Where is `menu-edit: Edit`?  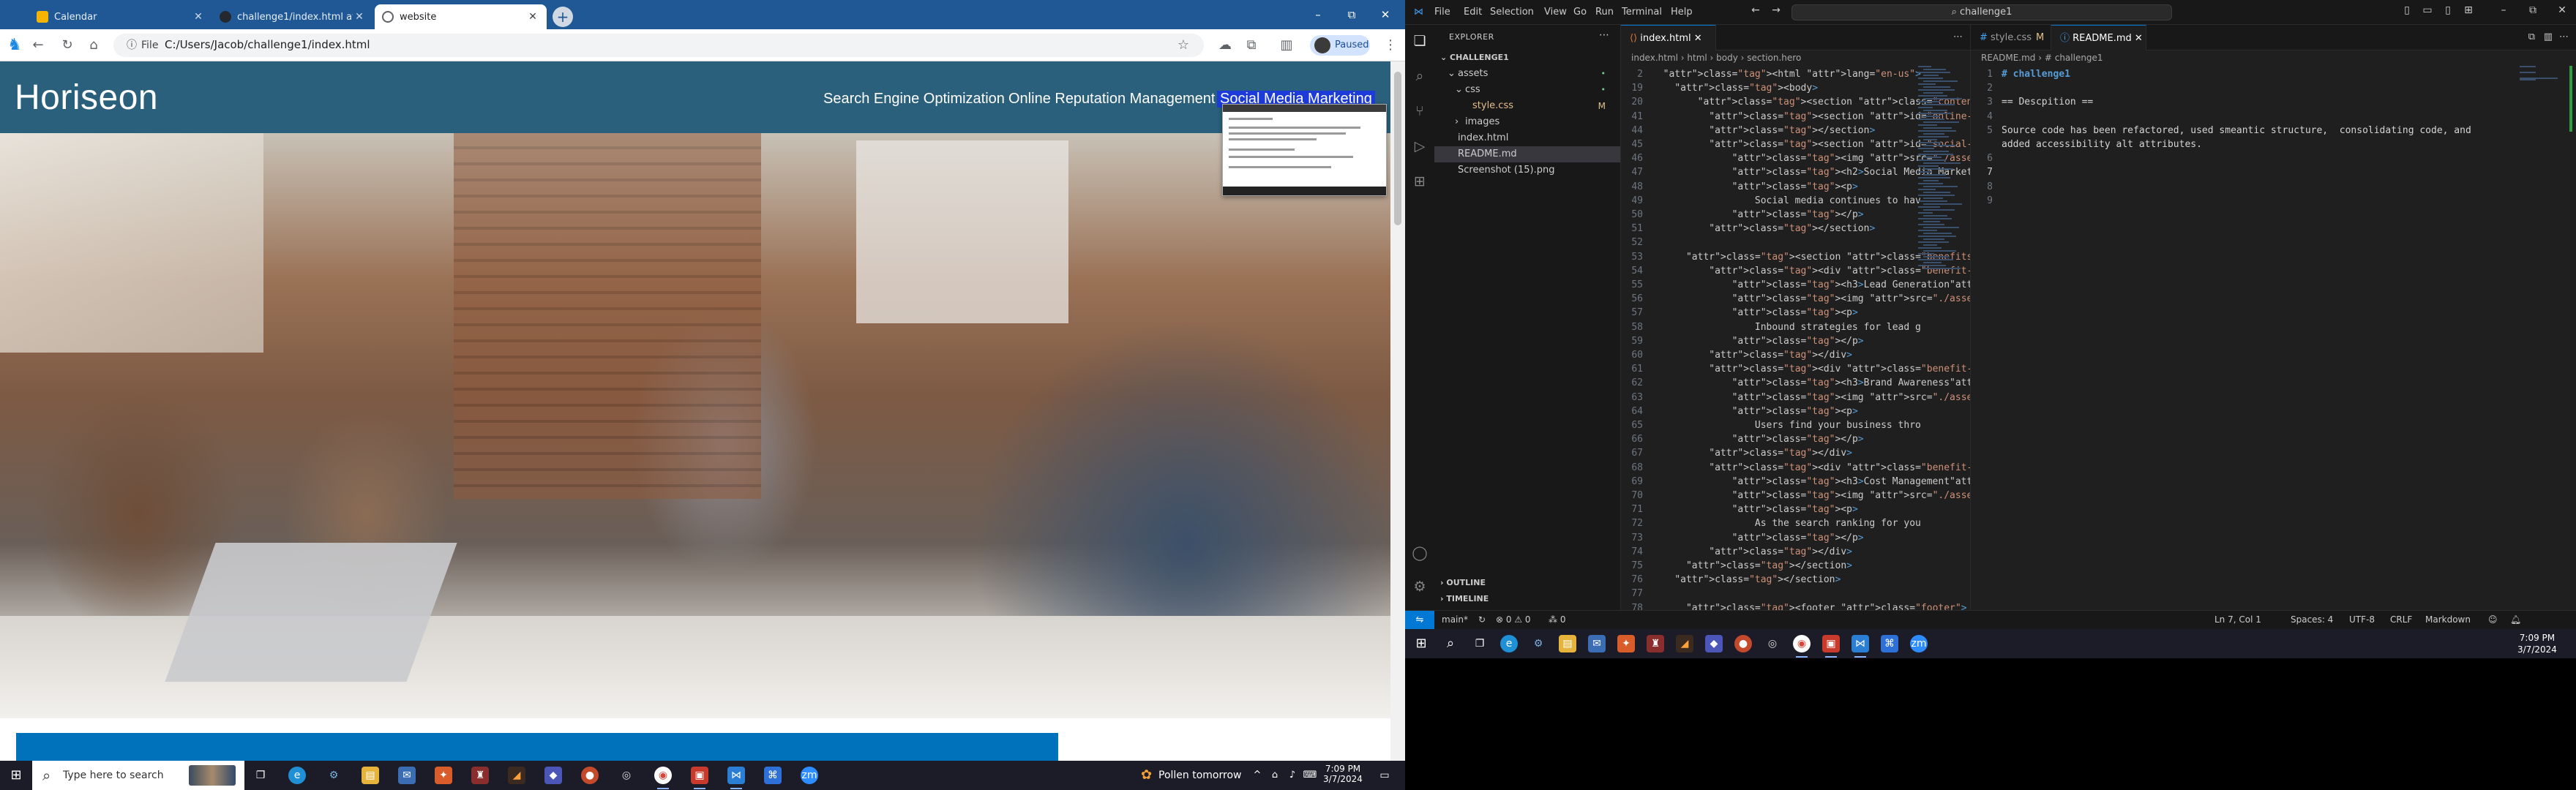
menu-edit: Edit is located at coordinates (1473, 12).